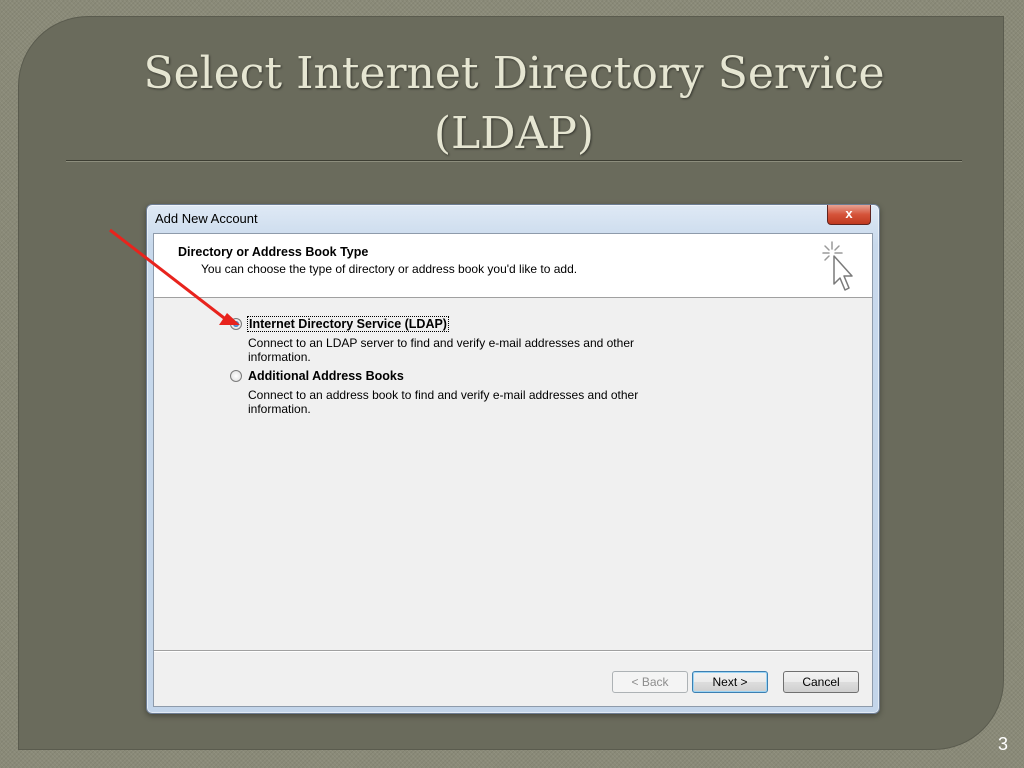  Describe the element at coordinates (514, 103) in the screenshot. I see `slide-title: Select Internet Directory Service (LDAP)` at that location.